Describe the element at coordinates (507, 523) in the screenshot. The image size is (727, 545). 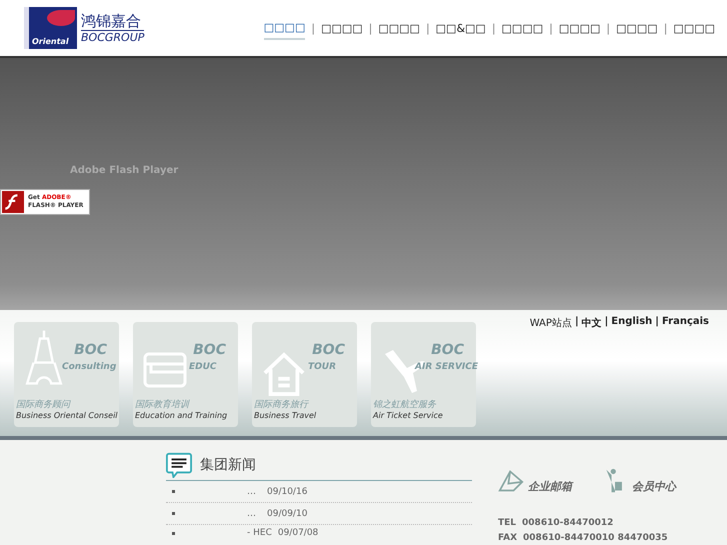
I see `contact-label: TEL` at that location.